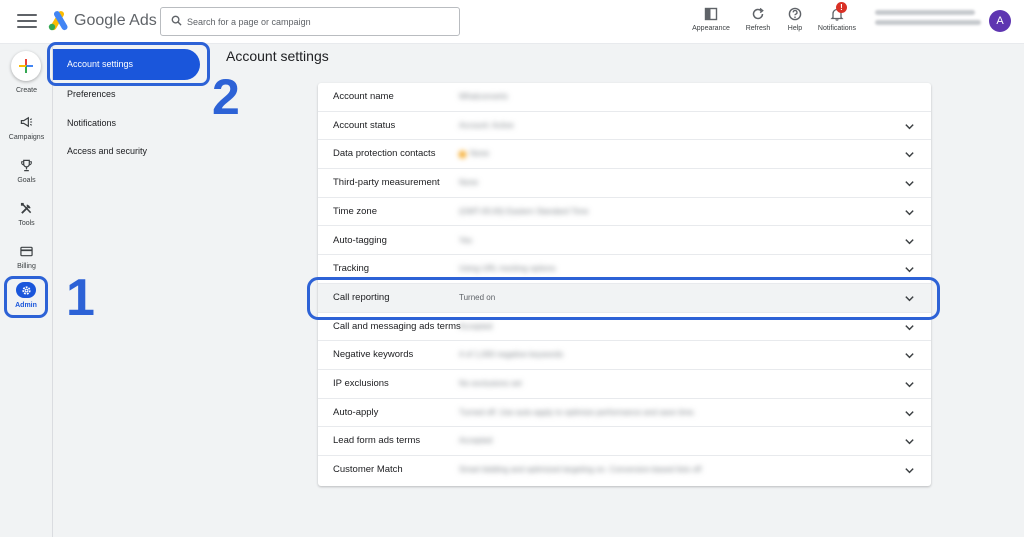 This screenshot has width=1024, height=537. I want to click on help-icon, so click(795, 14).